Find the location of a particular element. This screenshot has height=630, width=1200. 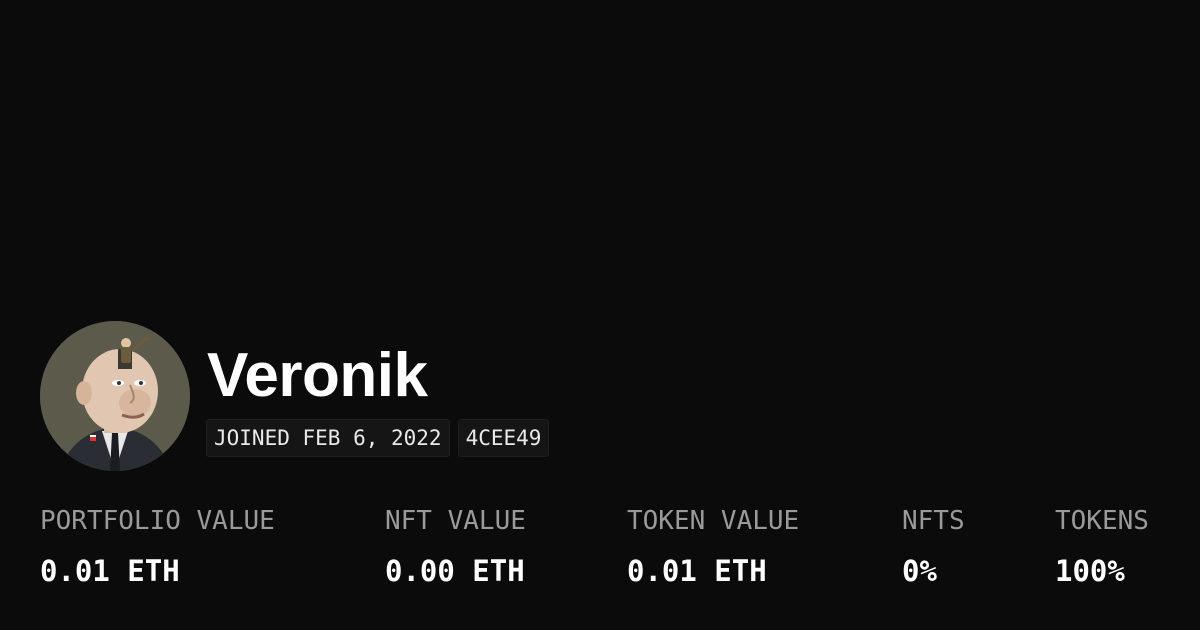

profile-tags: JOINED FEB 6, 2022 4CEE49 is located at coordinates (378, 438).